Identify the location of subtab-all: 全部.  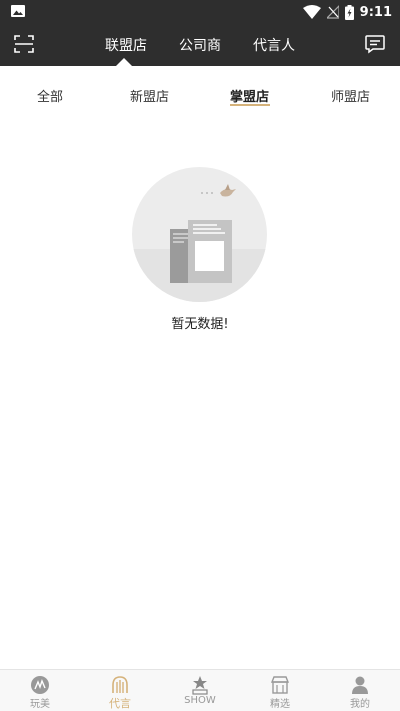
(50, 95).